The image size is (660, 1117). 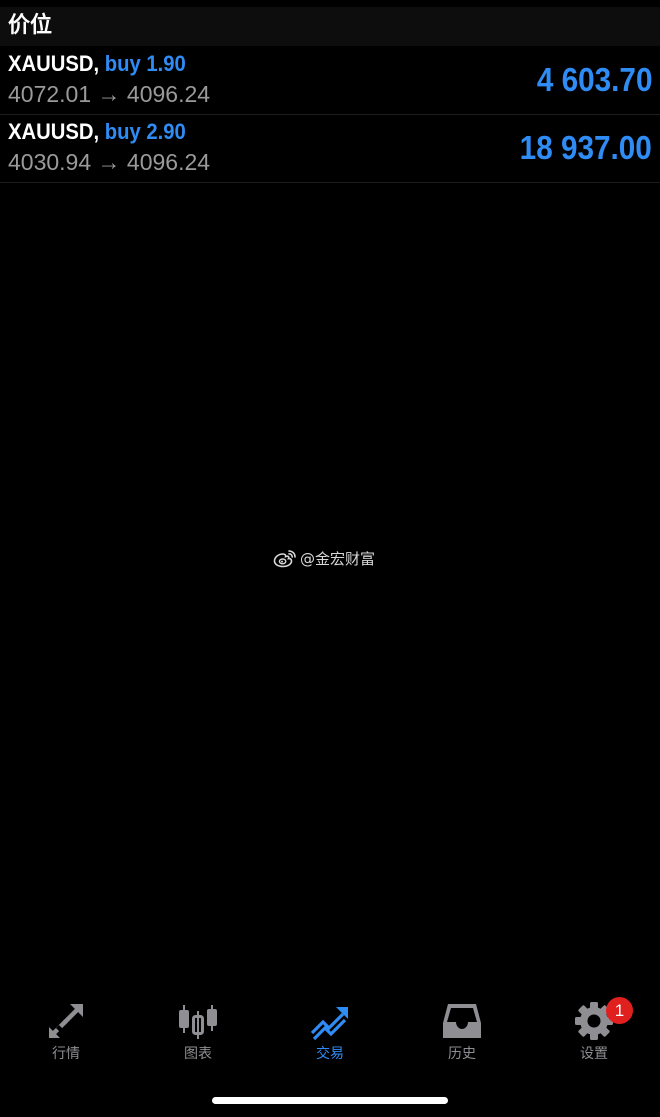 I want to click on position-direction-volume: buy 2.90, so click(x=145, y=131).